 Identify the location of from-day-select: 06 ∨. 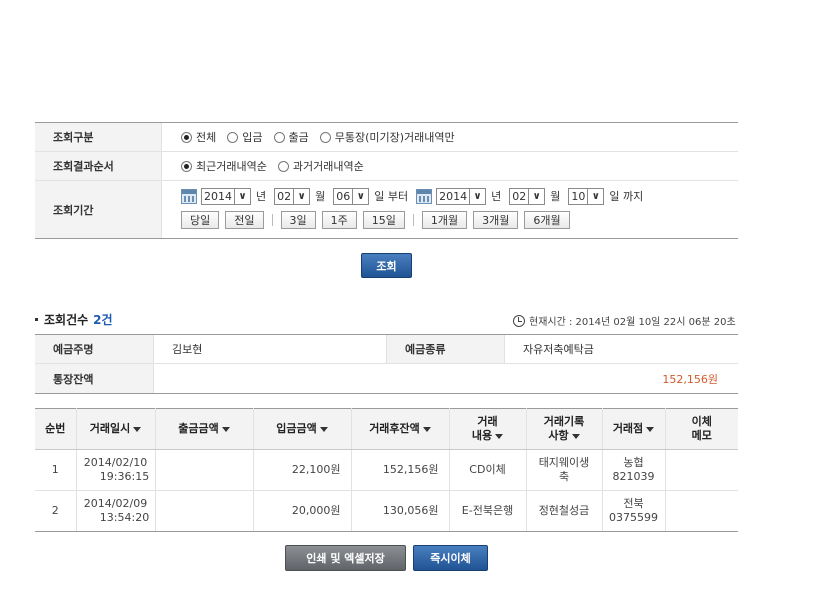
(351, 196).